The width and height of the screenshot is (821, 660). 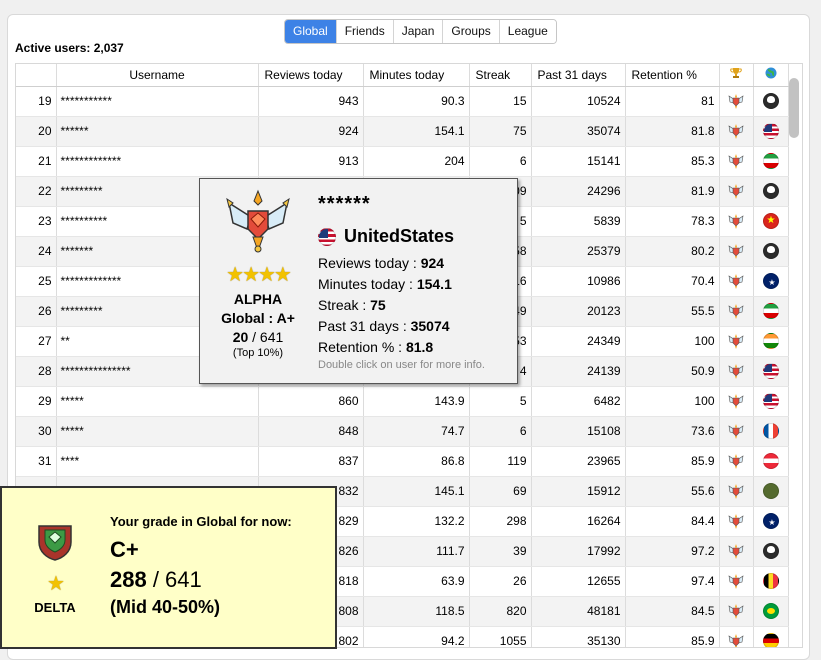 I want to click on cell-retention: 55.6, so click(x=672, y=491).